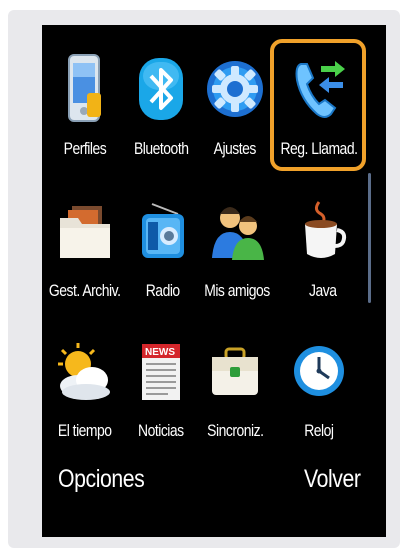 Image resolution: width=410 pixels, height=560 pixels. I want to click on app-label: Noticias, so click(161, 430).